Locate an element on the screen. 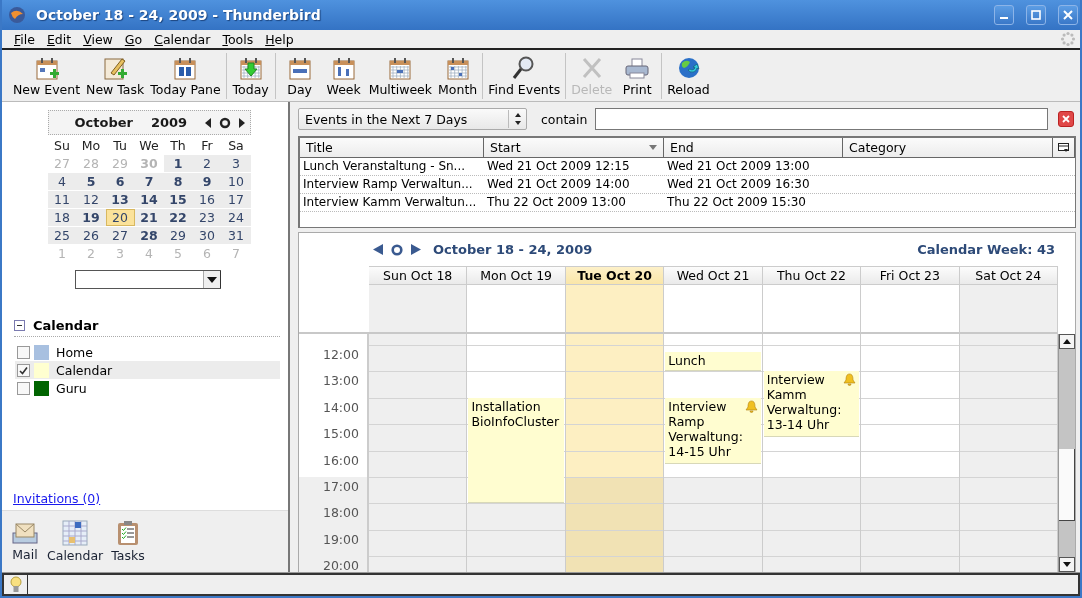 The height and width of the screenshot is (598, 1082). calendar-row: Calendar is located at coordinates (147, 370).